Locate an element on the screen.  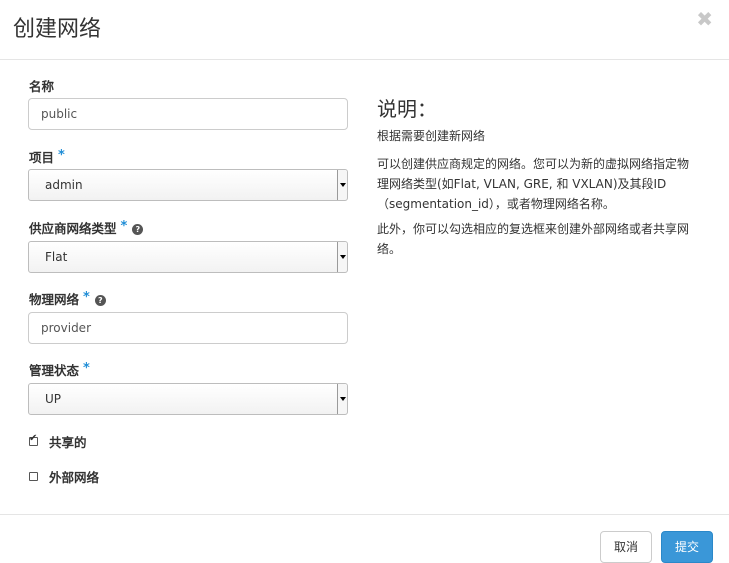
shared-checkbox-label: 共享的 is located at coordinates (68, 442).